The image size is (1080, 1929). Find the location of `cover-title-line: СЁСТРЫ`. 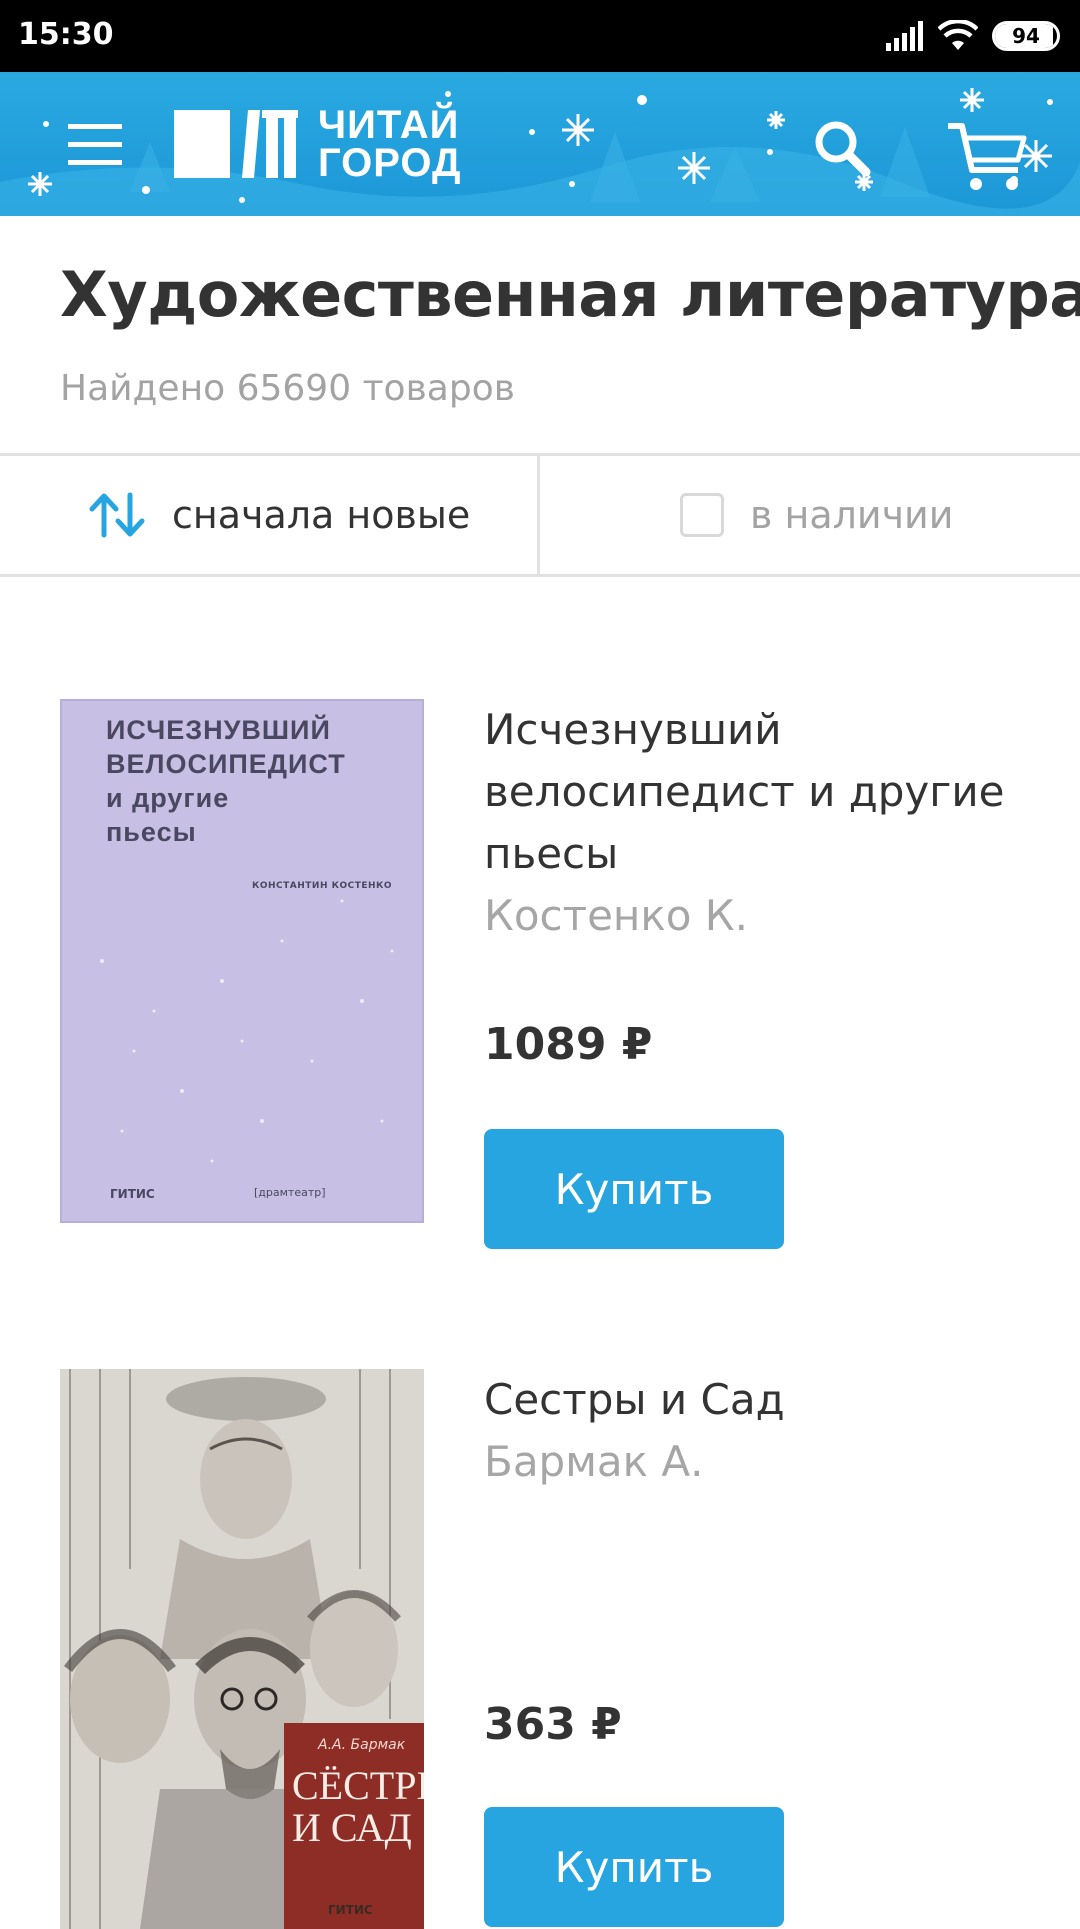

cover-title-line: СЁСТРЫ is located at coordinates (358, 1785).